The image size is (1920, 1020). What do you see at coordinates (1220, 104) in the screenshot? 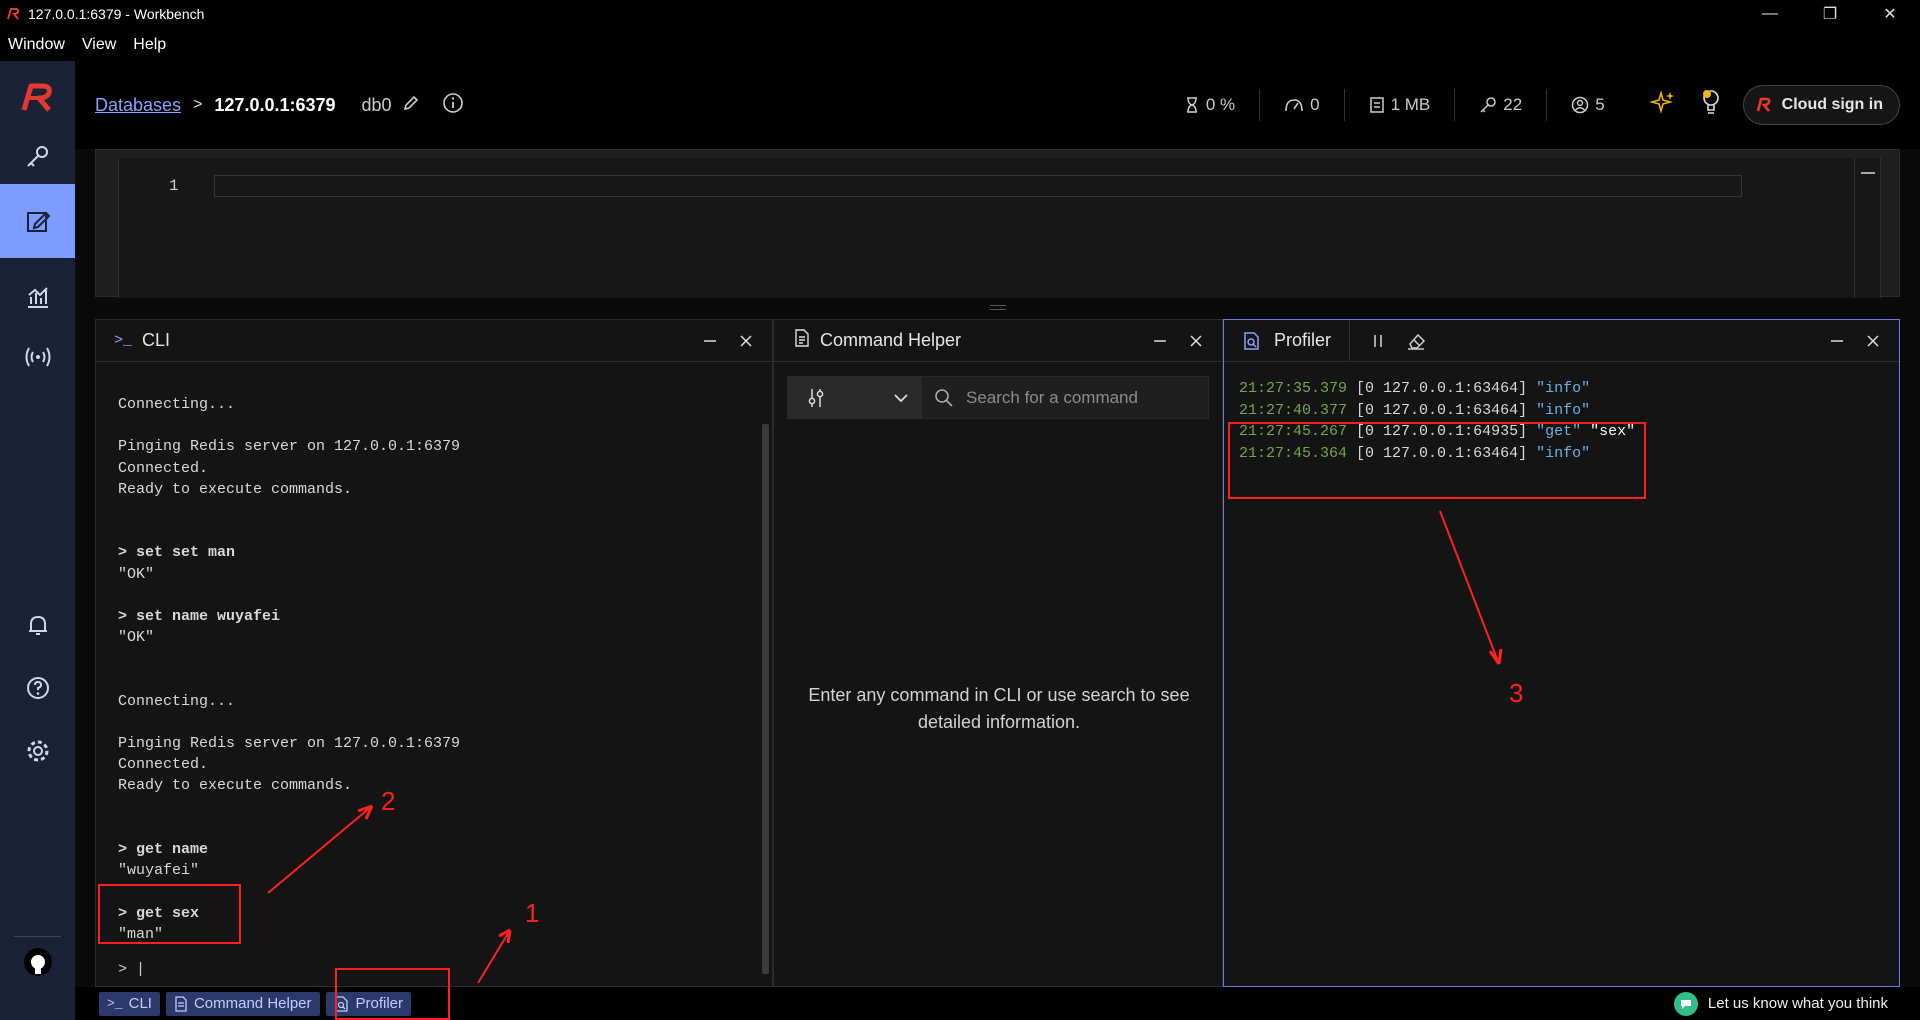
I see `cpu-value: 0 %` at bounding box center [1220, 104].